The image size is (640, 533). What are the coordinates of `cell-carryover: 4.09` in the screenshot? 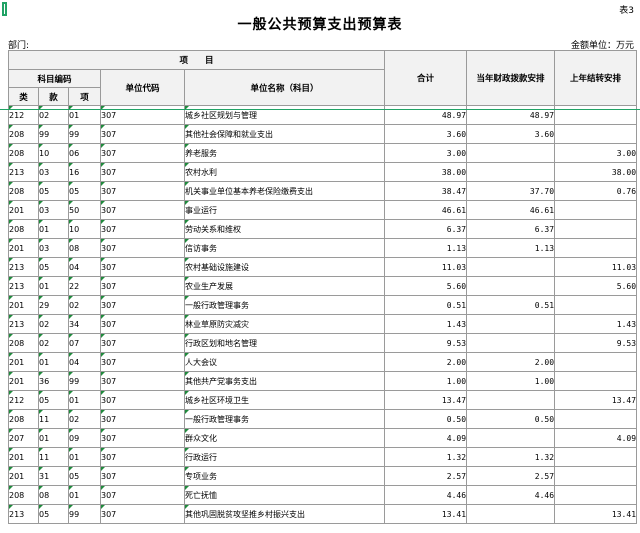 It's located at (596, 438).